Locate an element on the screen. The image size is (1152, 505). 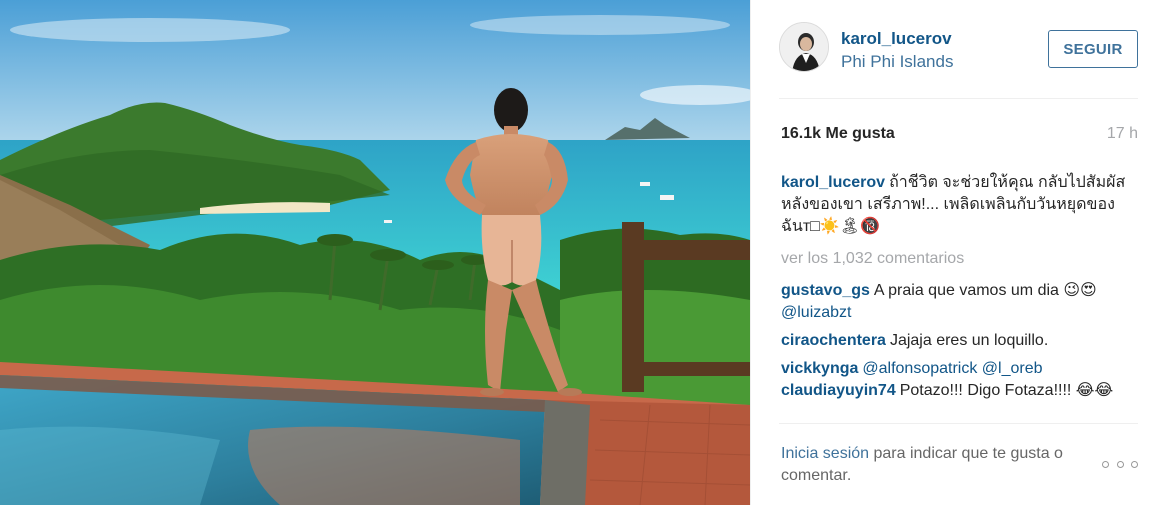
comment-username: vickkynga is located at coordinates (819, 368).